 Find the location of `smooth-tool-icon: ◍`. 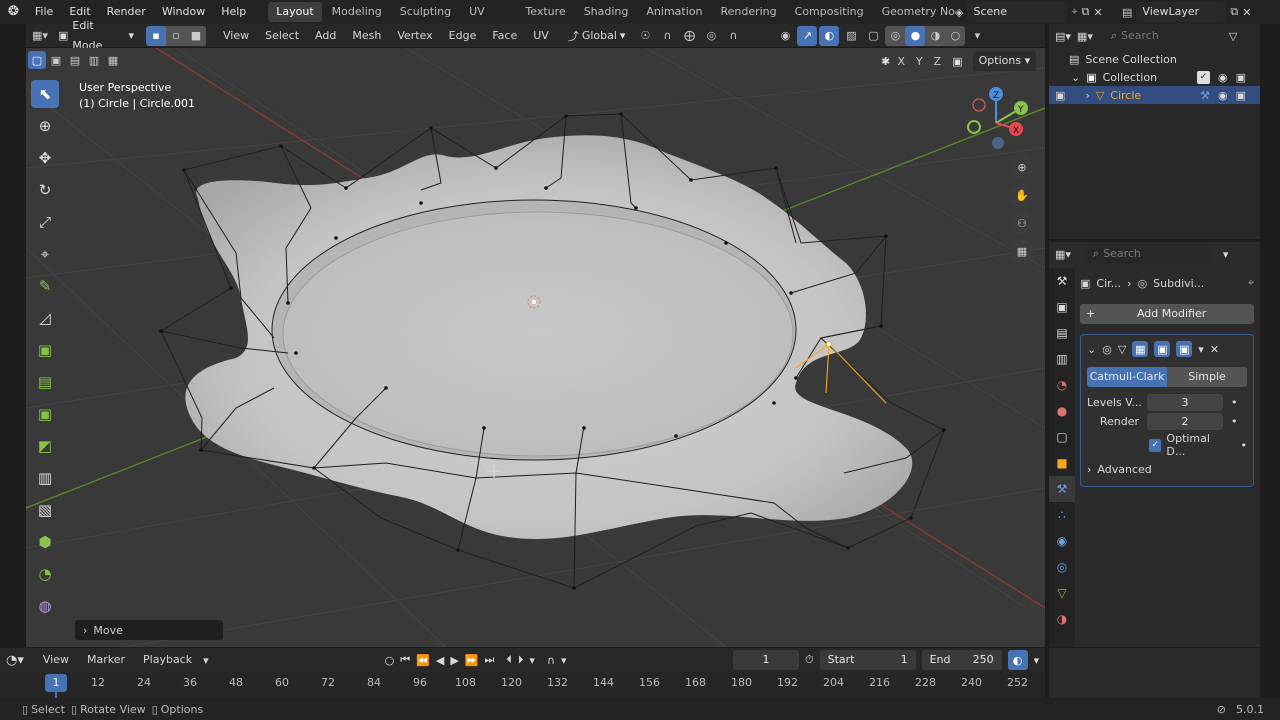

smooth-tool-icon: ◍ is located at coordinates (45, 606).